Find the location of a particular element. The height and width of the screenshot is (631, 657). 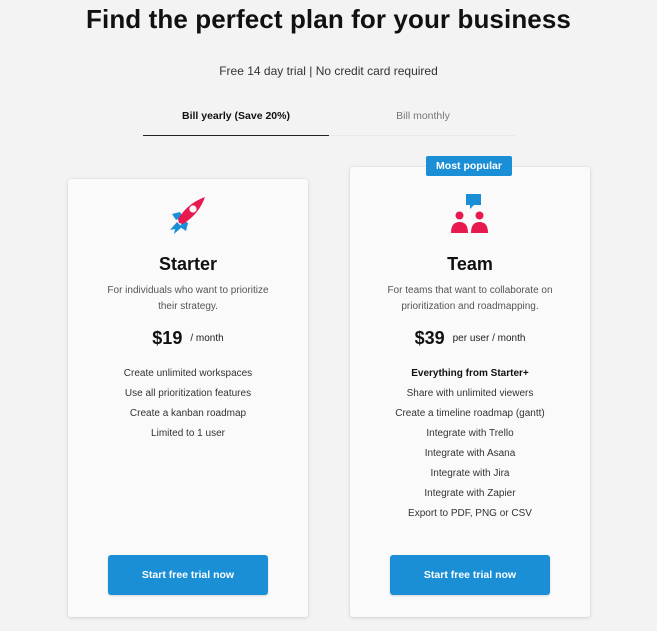

page-title: Find the perfect plan for your business is located at coordinates (328, 19).